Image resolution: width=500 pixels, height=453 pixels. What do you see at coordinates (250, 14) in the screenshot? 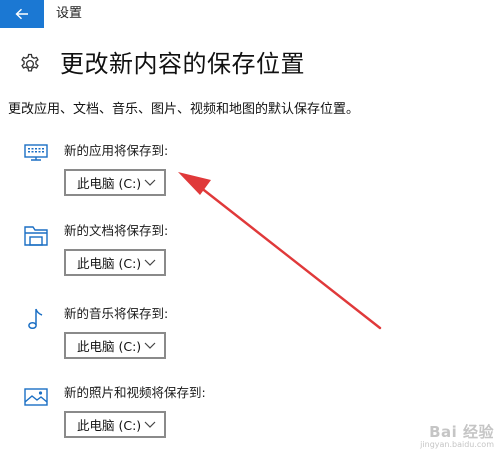
I see `title-bar: 设置` at bounding box center [250, 14].